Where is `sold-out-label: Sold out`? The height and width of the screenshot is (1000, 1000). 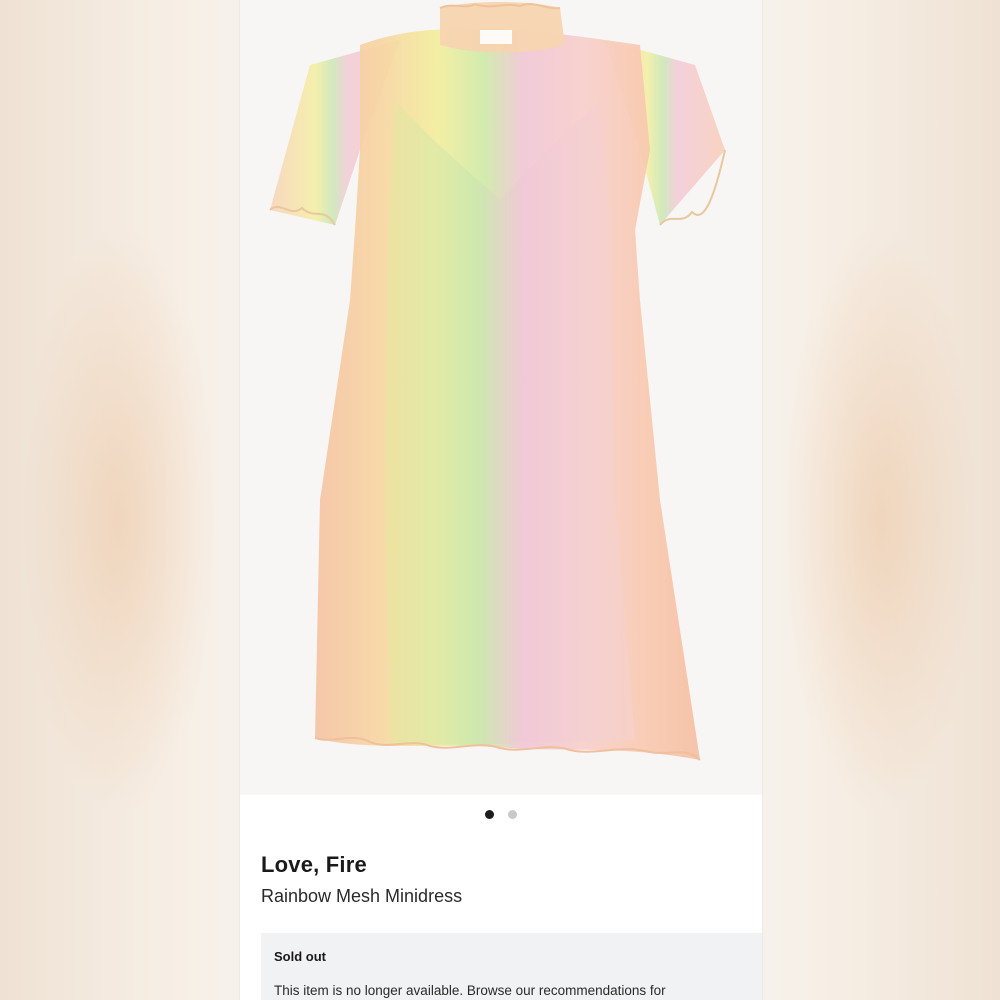 sold-out-label: Sold out is located at coordinates (300, 956).